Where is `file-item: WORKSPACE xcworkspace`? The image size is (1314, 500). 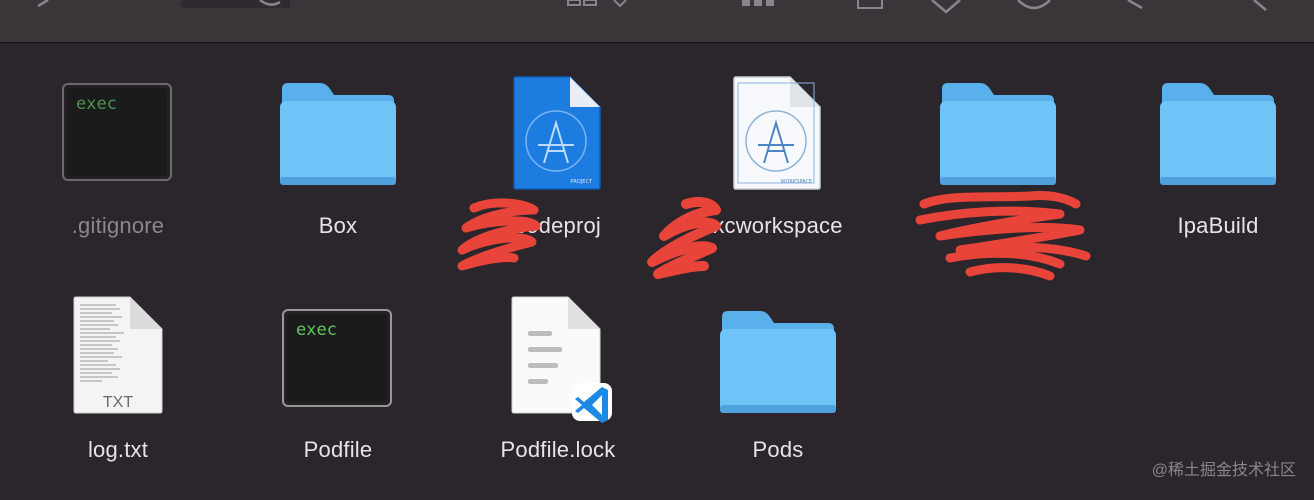
file-item: WORKSPACE xcworkspace is located at coordinates (778, 148).